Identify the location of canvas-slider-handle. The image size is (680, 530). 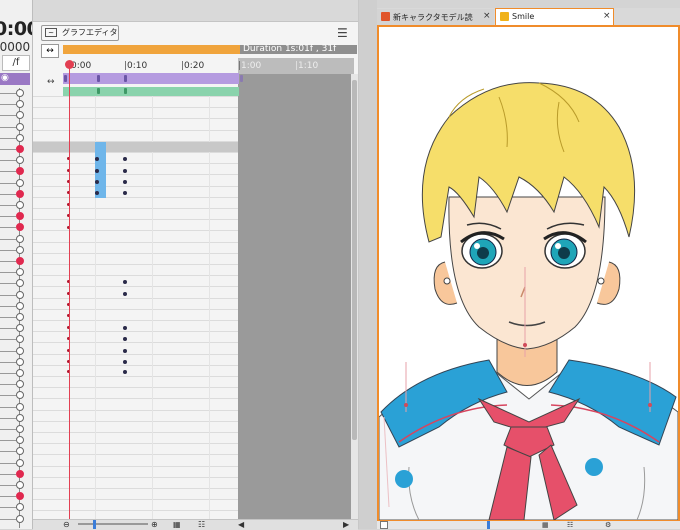
(488, 525).